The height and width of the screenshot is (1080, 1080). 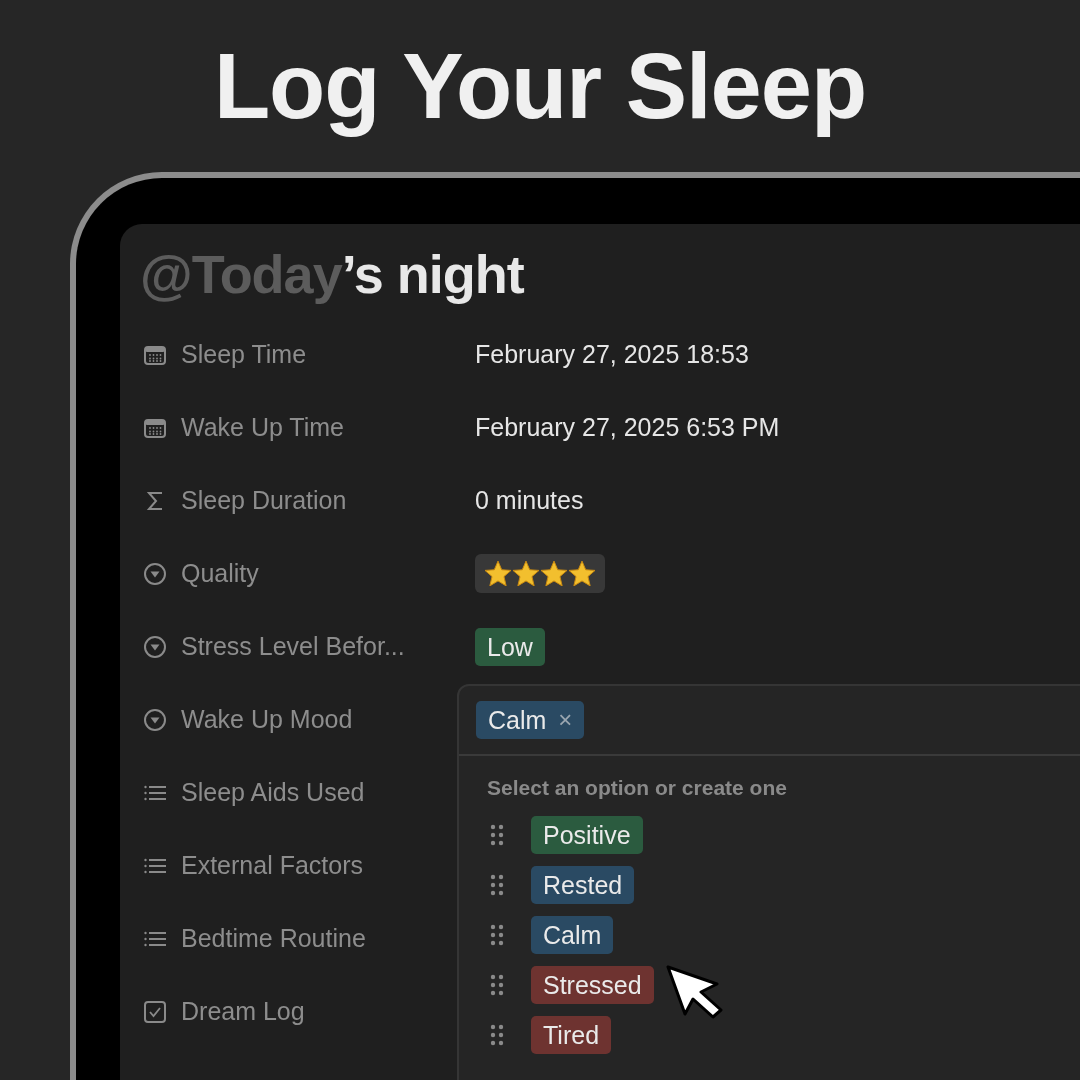 What do you see at coordinates (637, 788) in the screenshot?
I see `dropdown-hint: Select an option or create one` at bounding box center [637, 788].